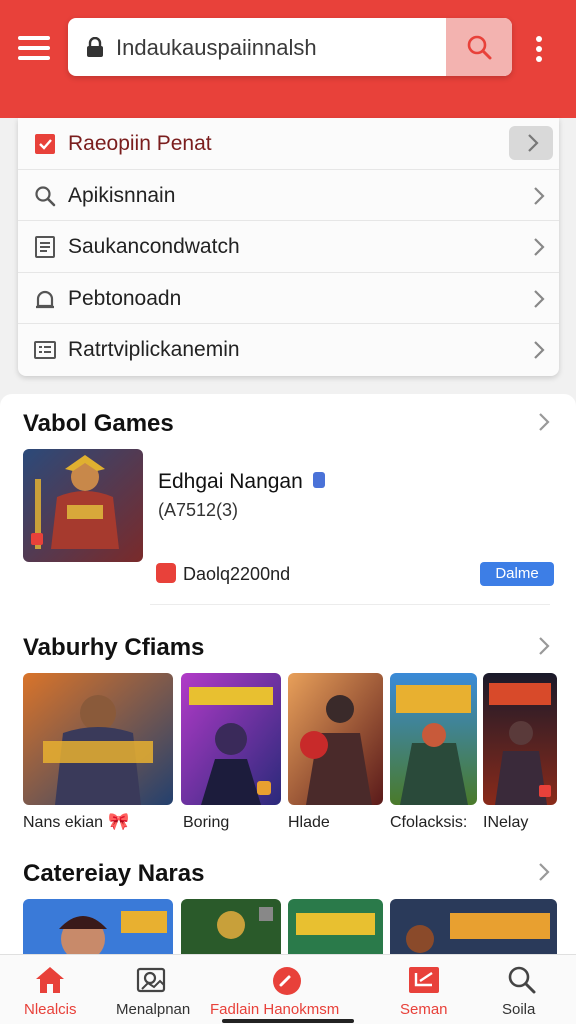 The image size is (576, 1024). What do you see at coordinates (288, 196) in the screenshot?
I see `suggestion-item: Apikisnnain` at bounding box center [288, 196].